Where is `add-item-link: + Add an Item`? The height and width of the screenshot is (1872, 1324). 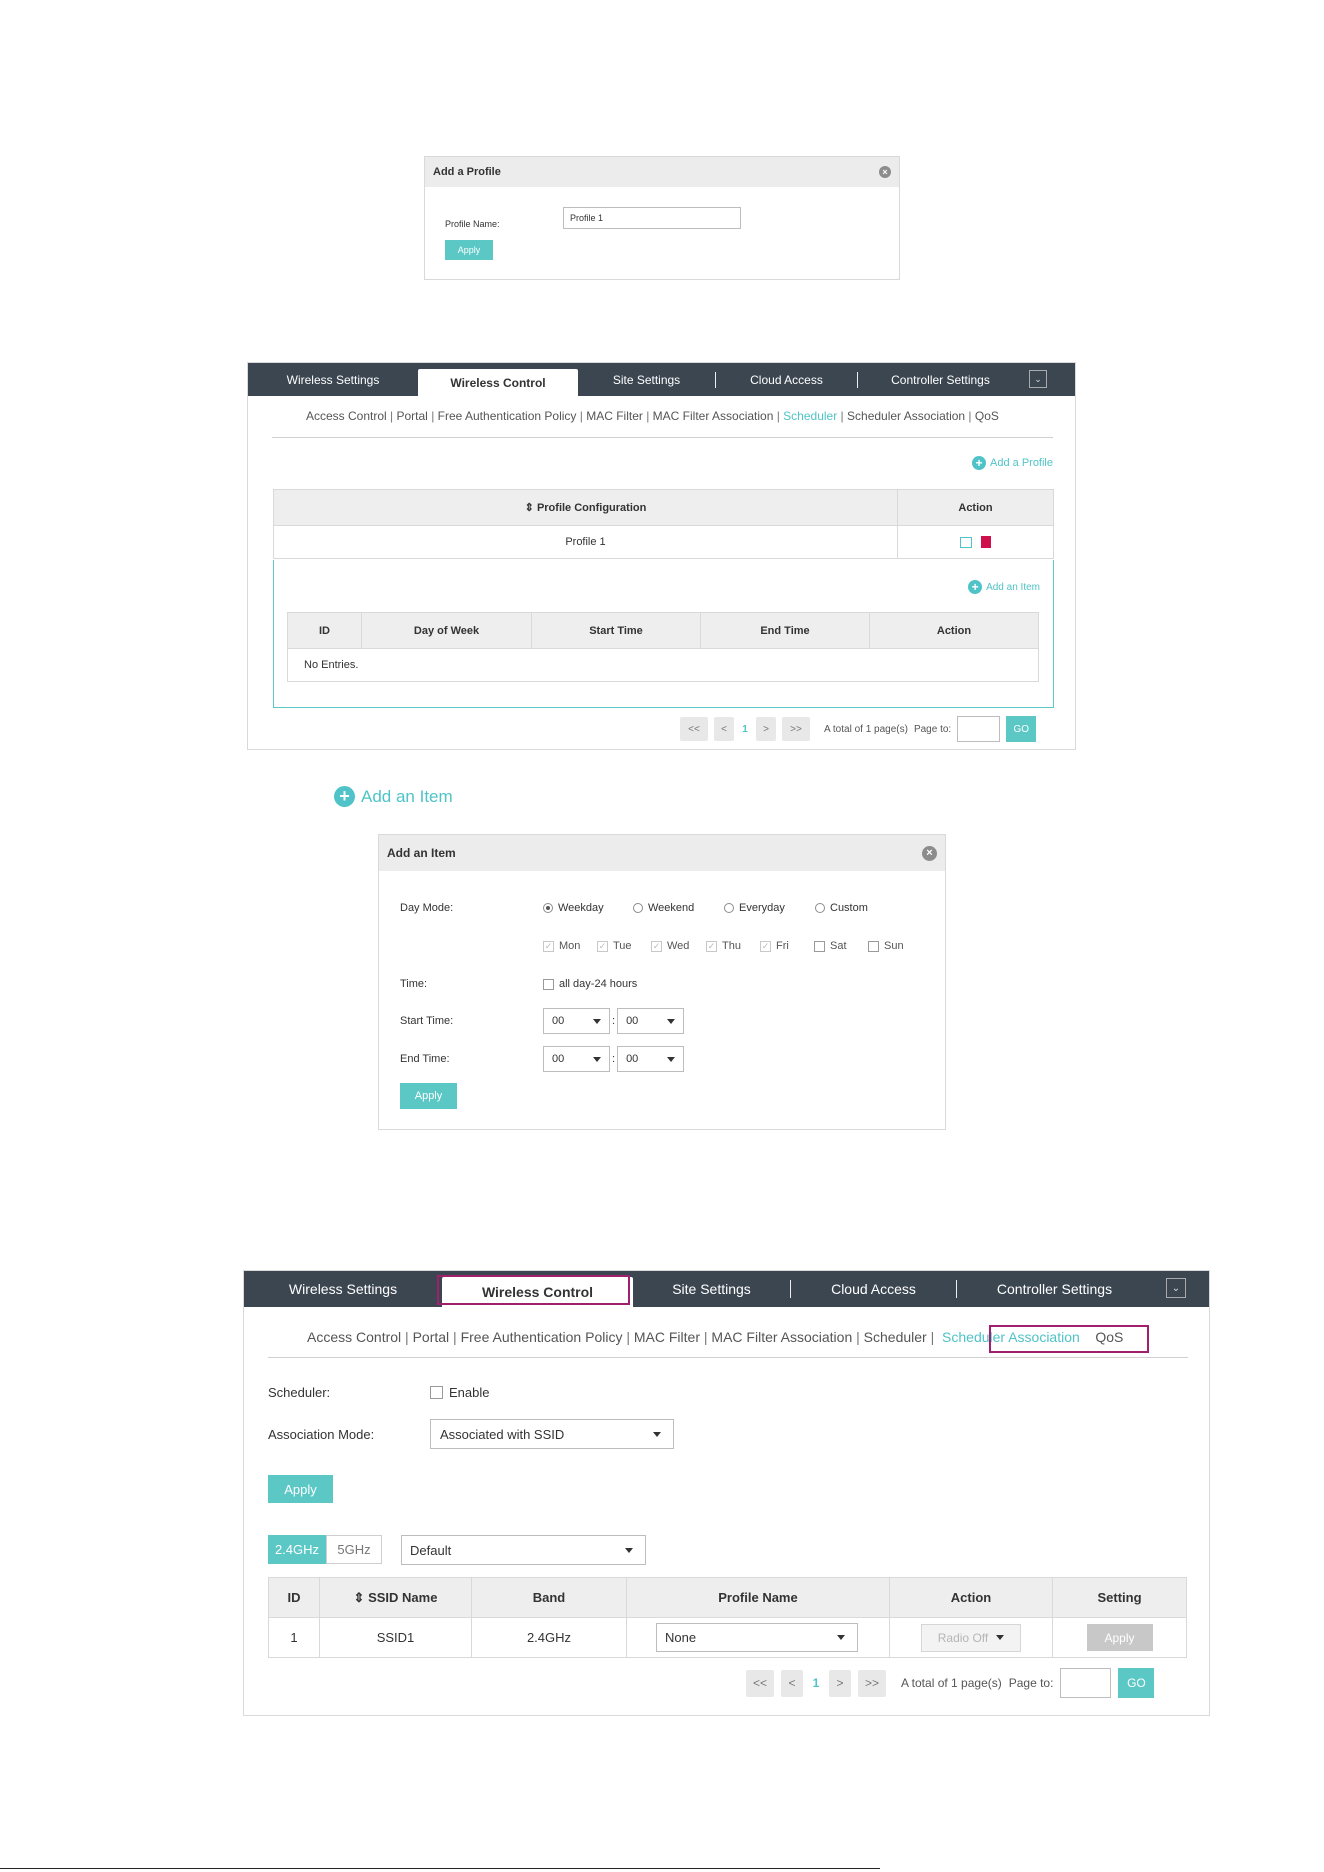 add-item-link: + Add an Item is located at coordinates (393, 796).